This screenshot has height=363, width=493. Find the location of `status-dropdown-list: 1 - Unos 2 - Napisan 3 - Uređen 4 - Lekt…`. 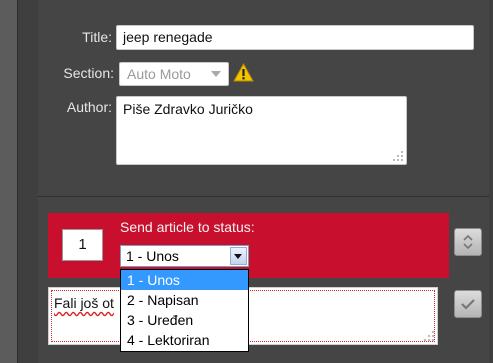

status-dropdown-list: 1 - Unos 2 - Napisan 3 - Uređen 4 - Lekt… is located at coordinates (184, 310).